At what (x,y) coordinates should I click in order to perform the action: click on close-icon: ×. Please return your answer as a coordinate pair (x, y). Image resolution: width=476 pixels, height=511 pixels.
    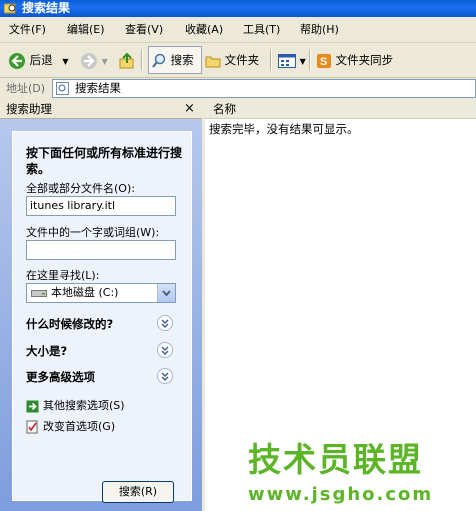
    Looking at the image, I should click on (189, 109).